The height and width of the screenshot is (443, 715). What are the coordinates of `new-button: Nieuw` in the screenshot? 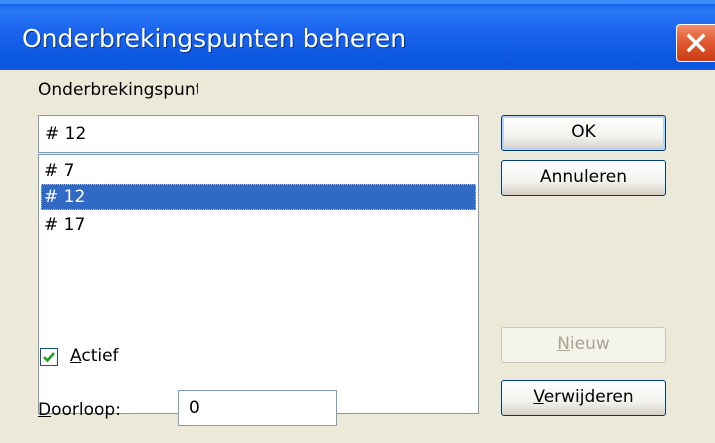 It's located at (583, 345).